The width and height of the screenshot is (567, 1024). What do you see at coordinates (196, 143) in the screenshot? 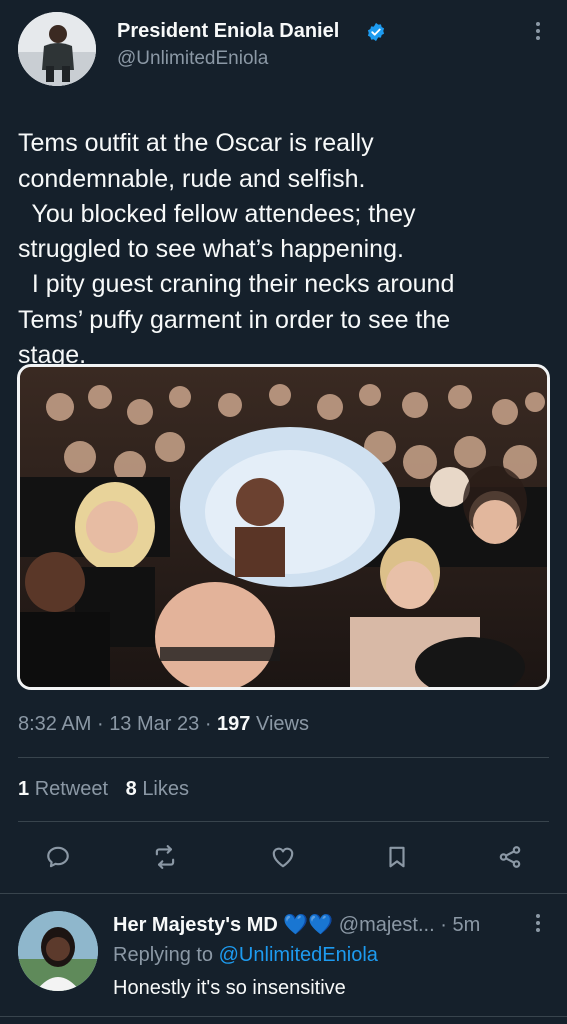
I see `tweet-line: Tems outfit at the Oscar is really` at bounding box center [196, 143].